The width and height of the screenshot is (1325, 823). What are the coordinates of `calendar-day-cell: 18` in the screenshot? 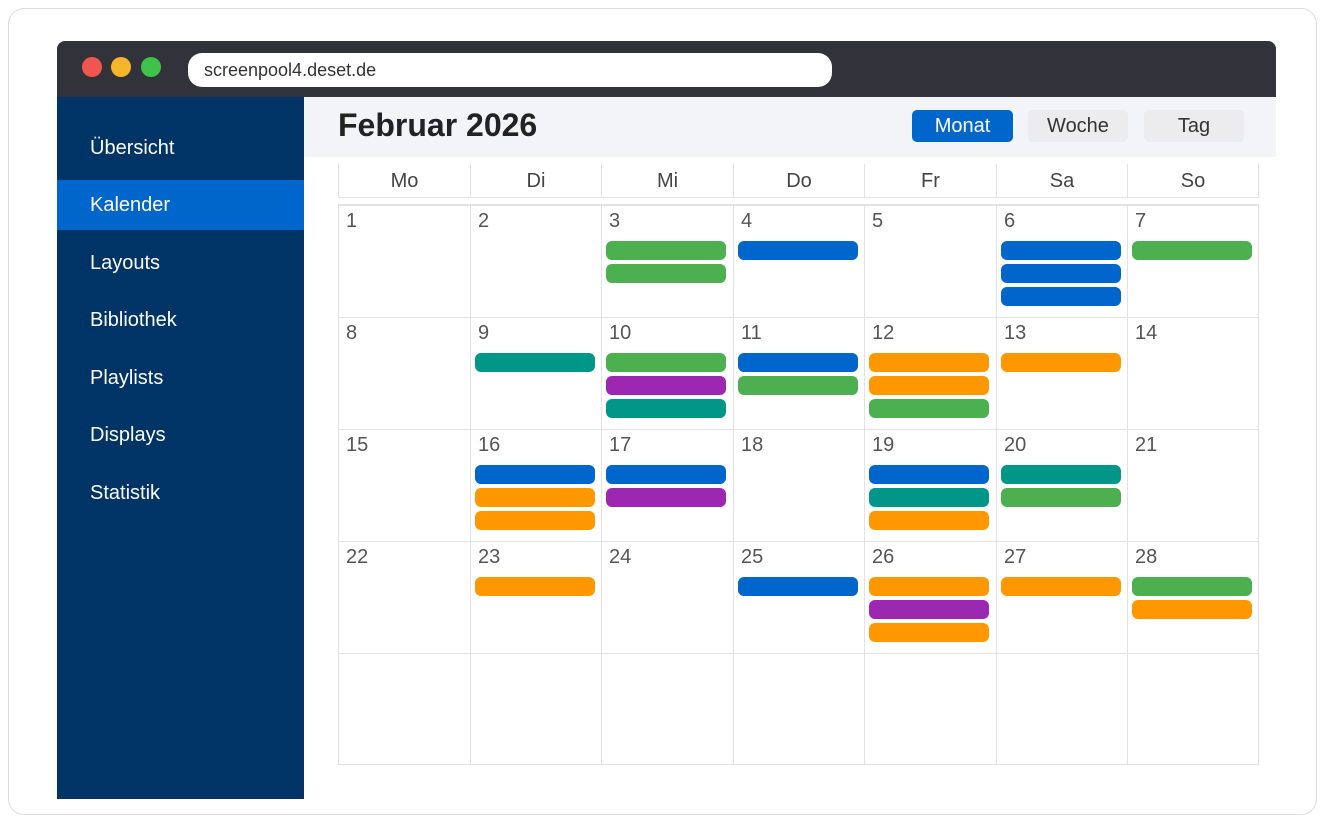 It's located at (798, 485).